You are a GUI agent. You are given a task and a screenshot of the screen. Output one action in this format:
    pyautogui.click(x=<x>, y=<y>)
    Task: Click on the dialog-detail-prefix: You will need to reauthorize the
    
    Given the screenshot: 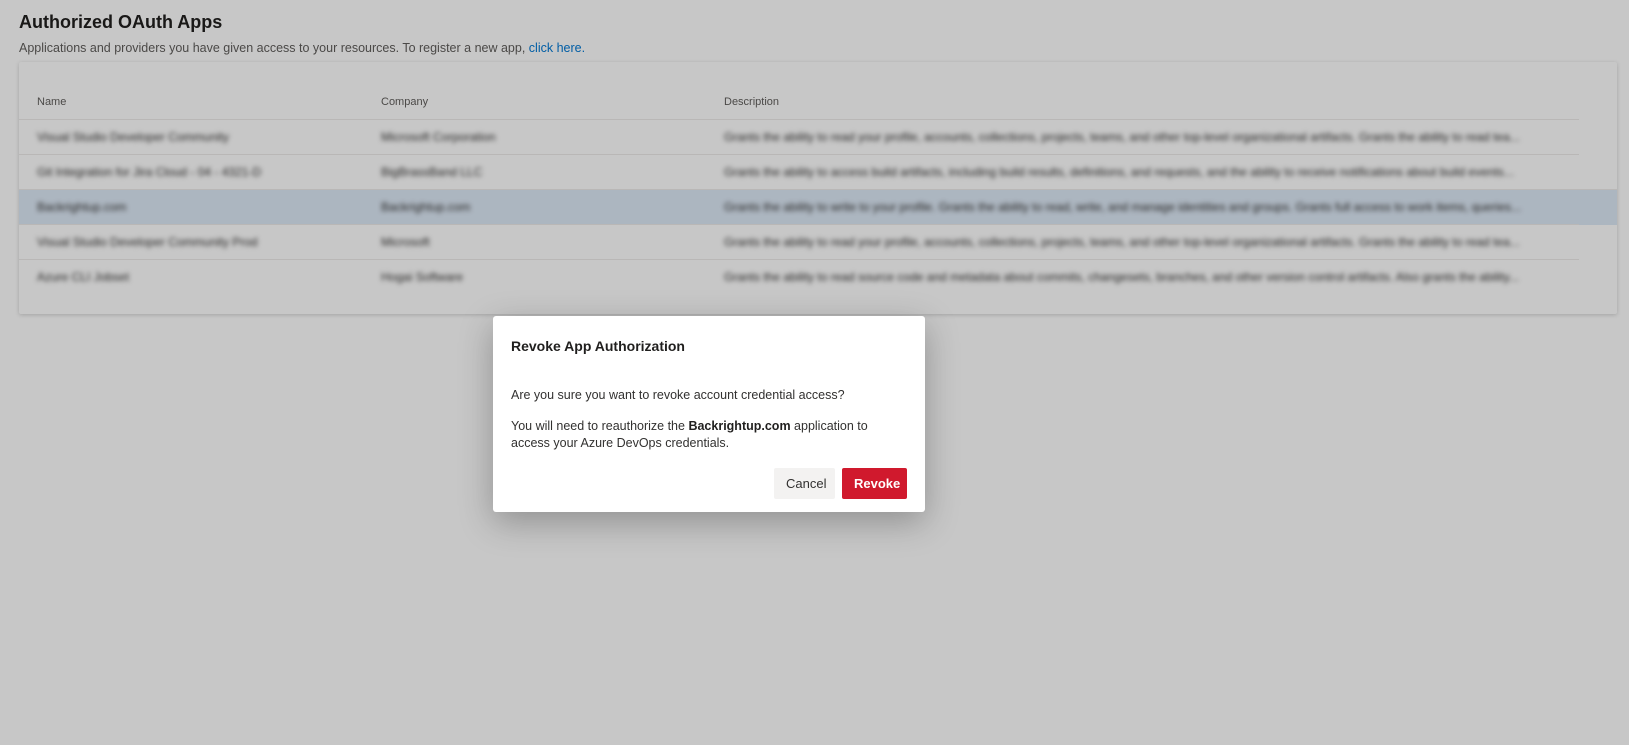 What is the action you would take?
    pyautogui.click(x=598, y=426)
    